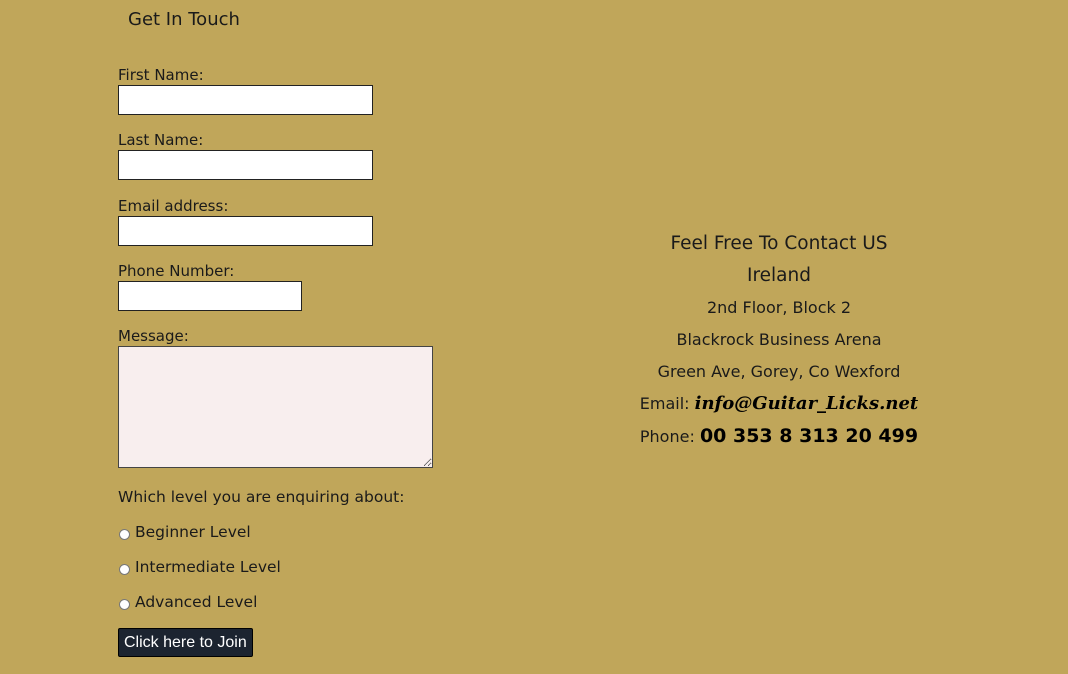  What do you see at coordinates (161, 75) in the screenshot?
I see `first-name-label: First Name:` at bounding box center [161, 75].